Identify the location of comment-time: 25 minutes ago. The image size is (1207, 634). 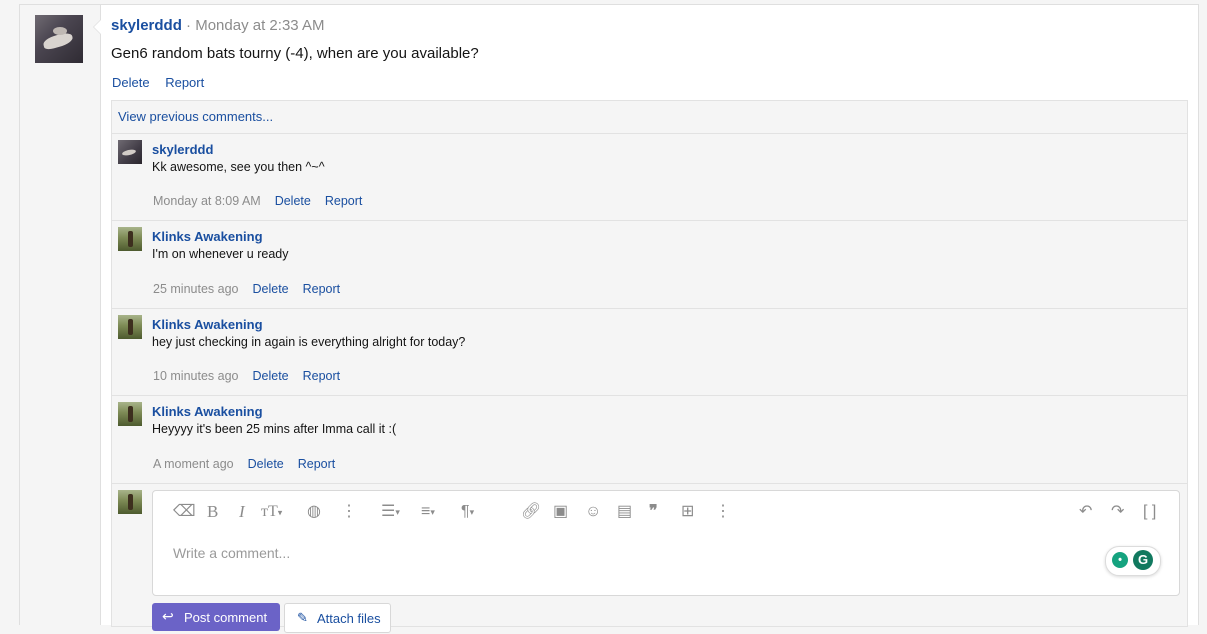
(195, 289).